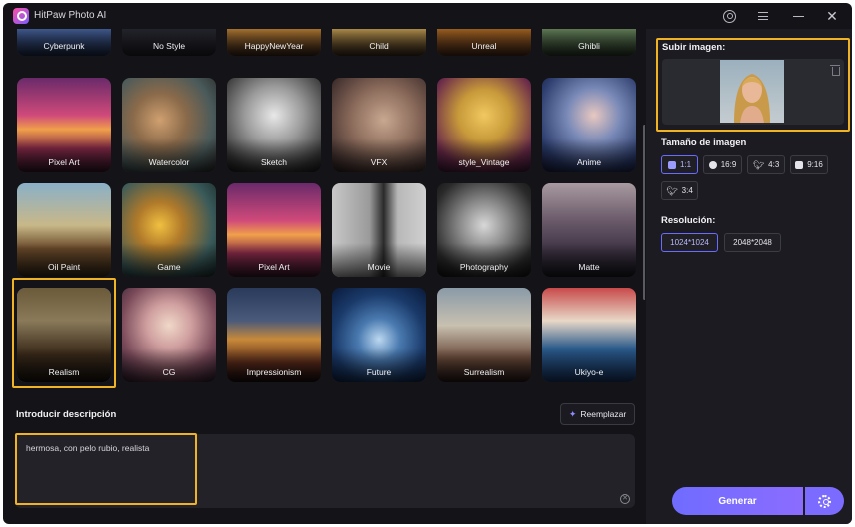 The width and height of the screenshot is (855, 527). I want to click on style-tile-game: Game, so click(169, 230).